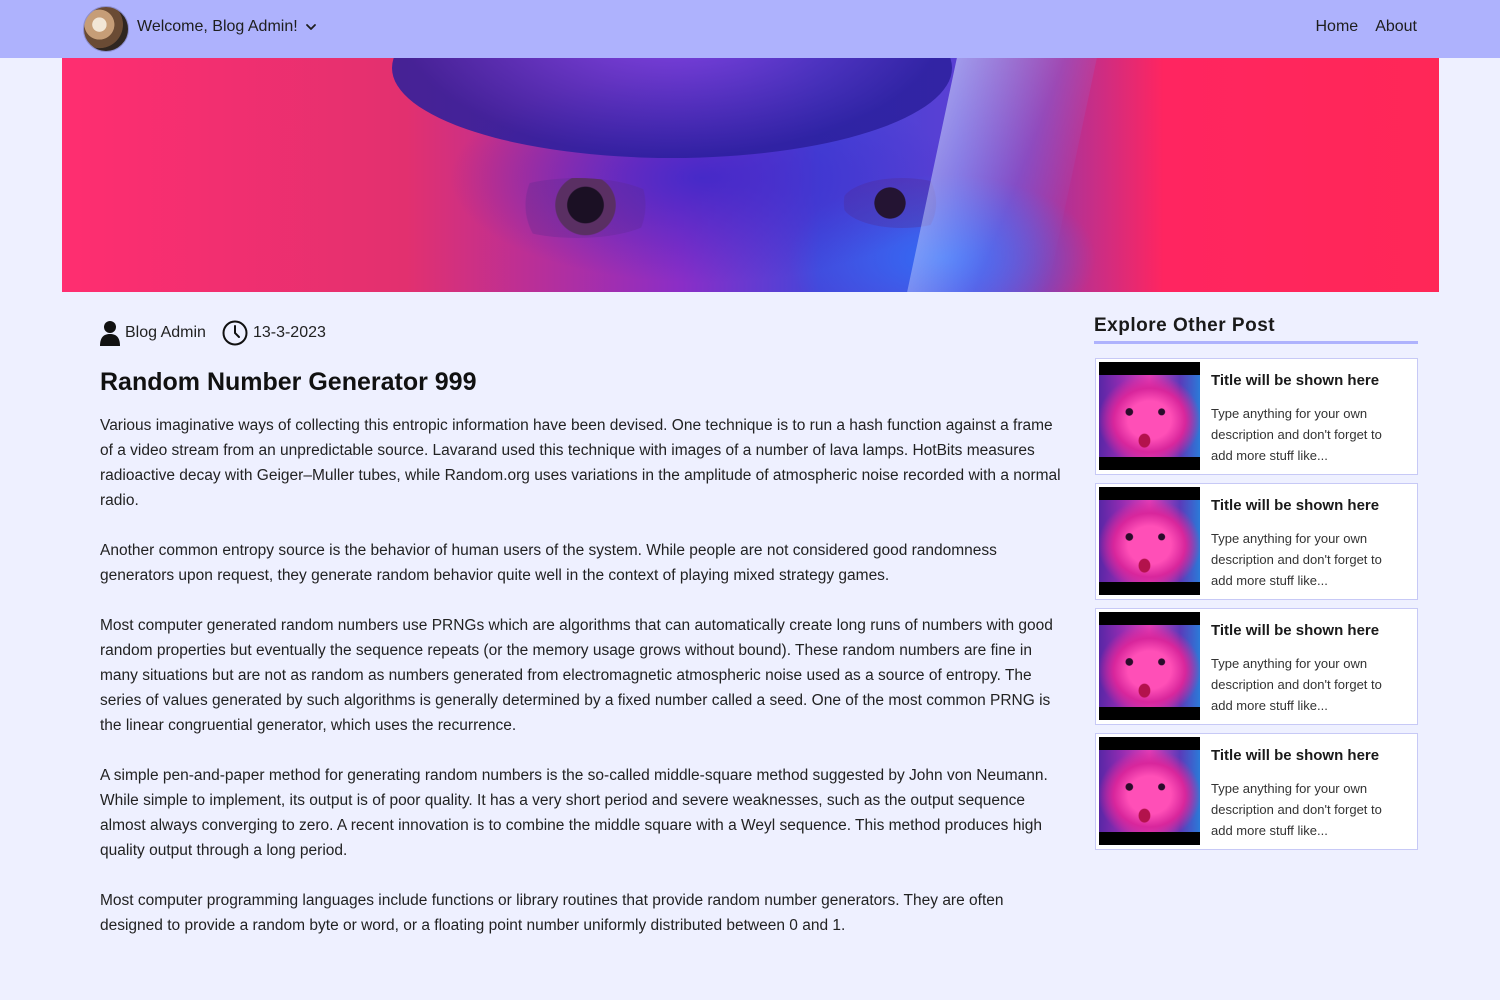 This screenshot has height=1000, width=1500. Describe the element at coordinates (1367, 27) in the screenshot. I see `nav-links: Home About` at that location.